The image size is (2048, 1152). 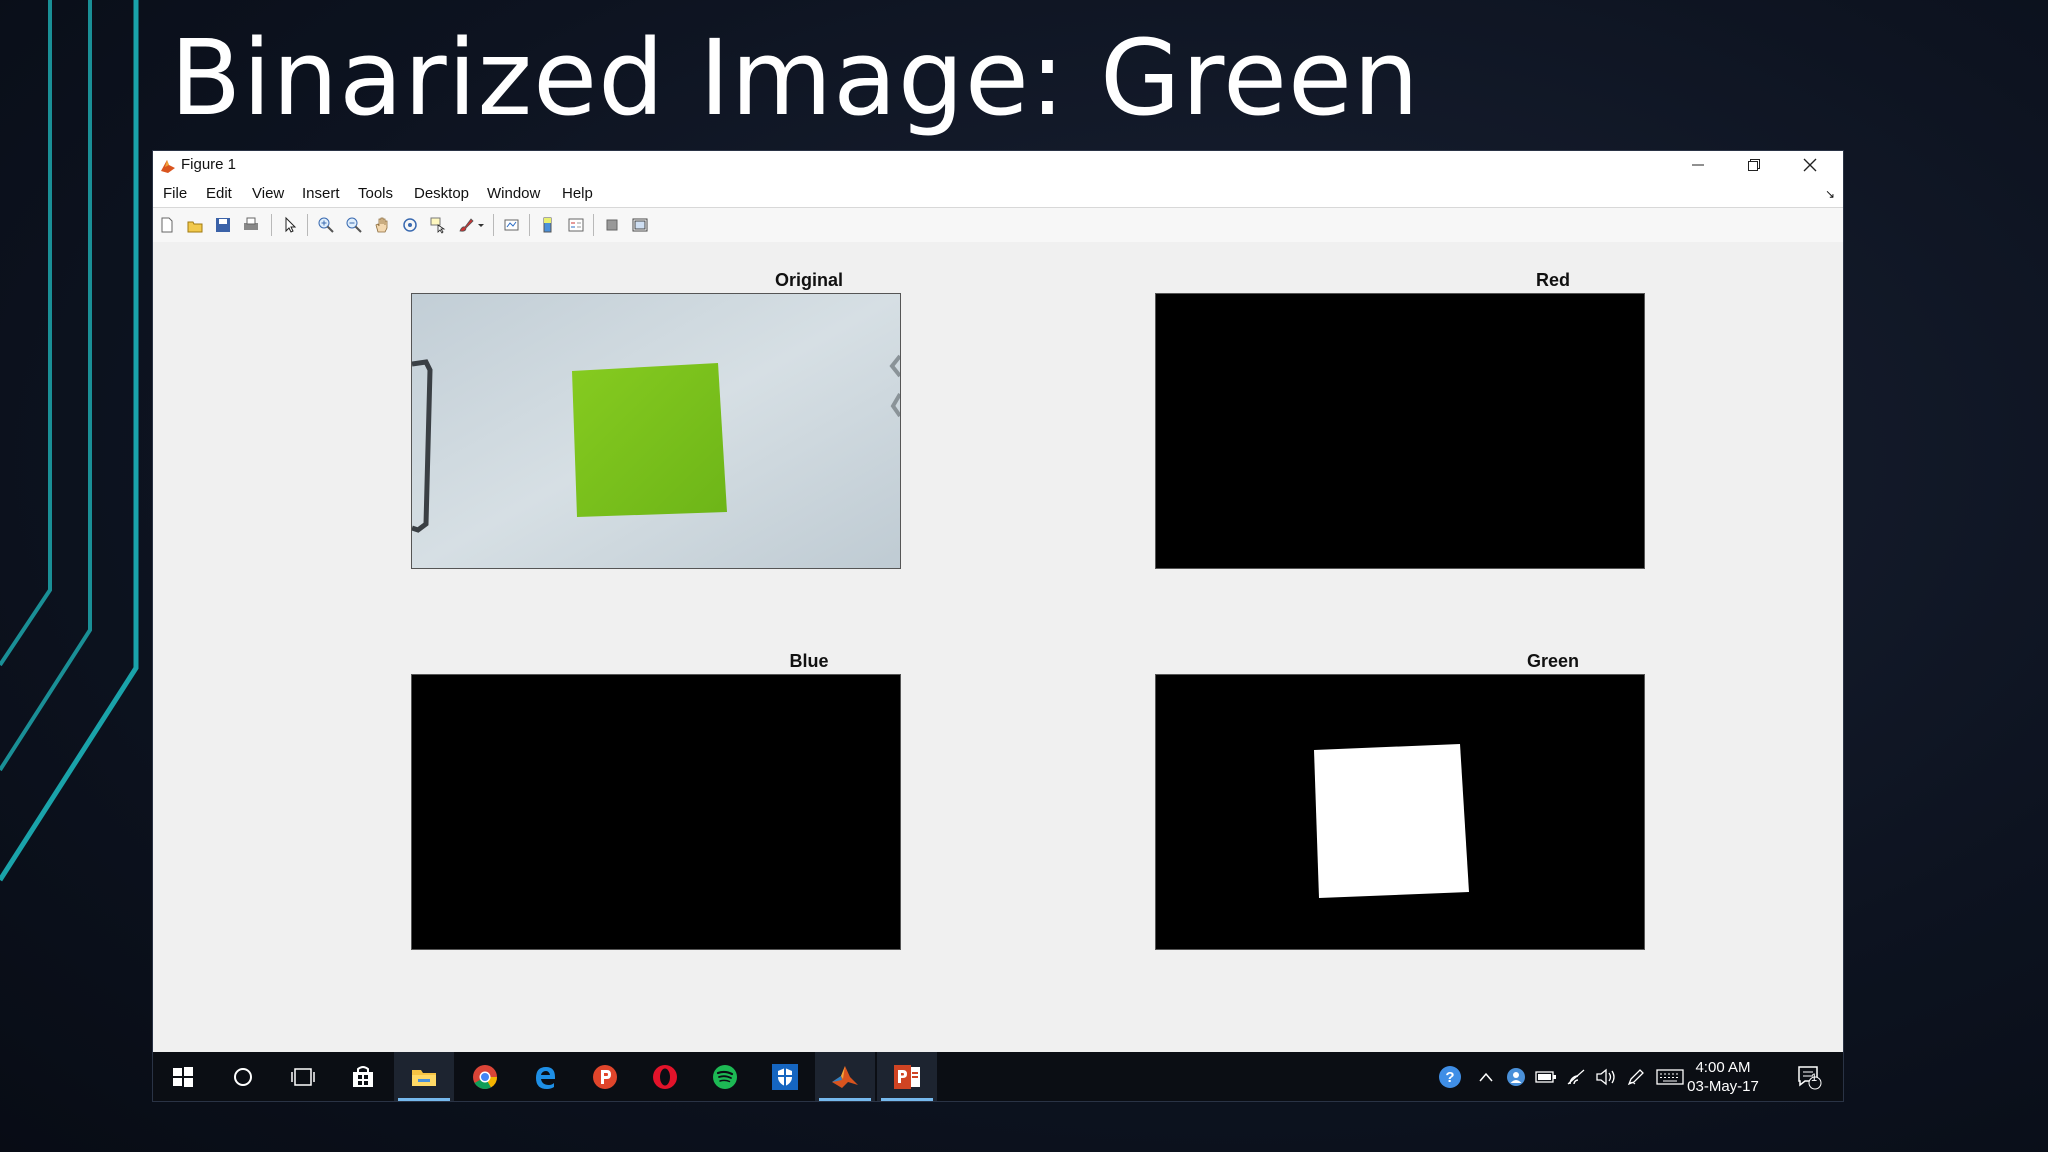 What do you see at coordinates (223, 225) in the screenshot?
I see `save-icon` at bounding box center [223, 225].